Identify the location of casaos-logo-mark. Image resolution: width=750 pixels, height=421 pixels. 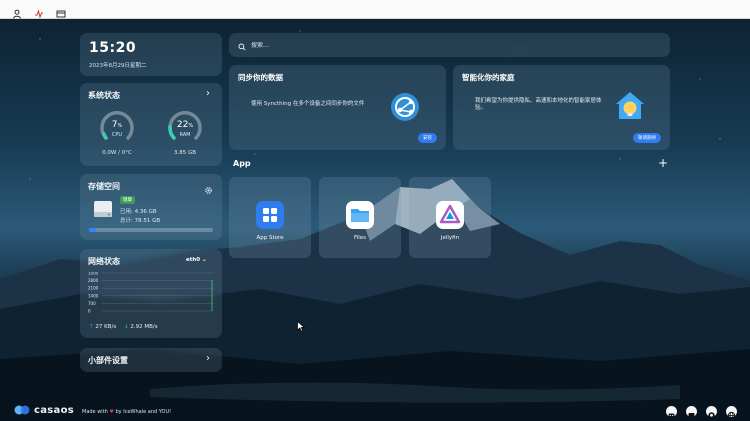
(22, 410).